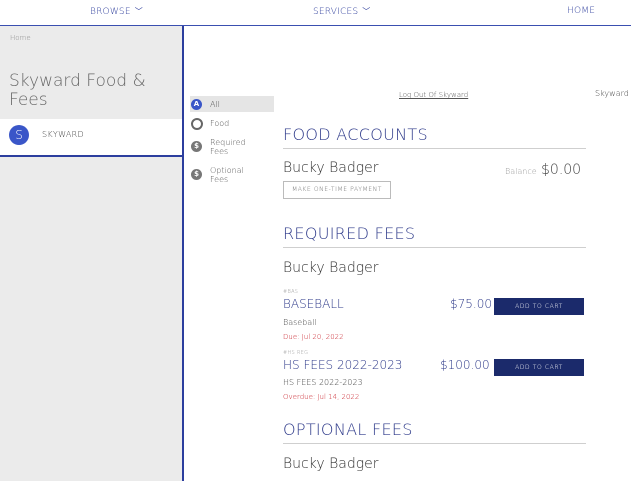 The width and height of the screenshot is (631, 481). I want to click on all-icon: A, so click(196, 104).